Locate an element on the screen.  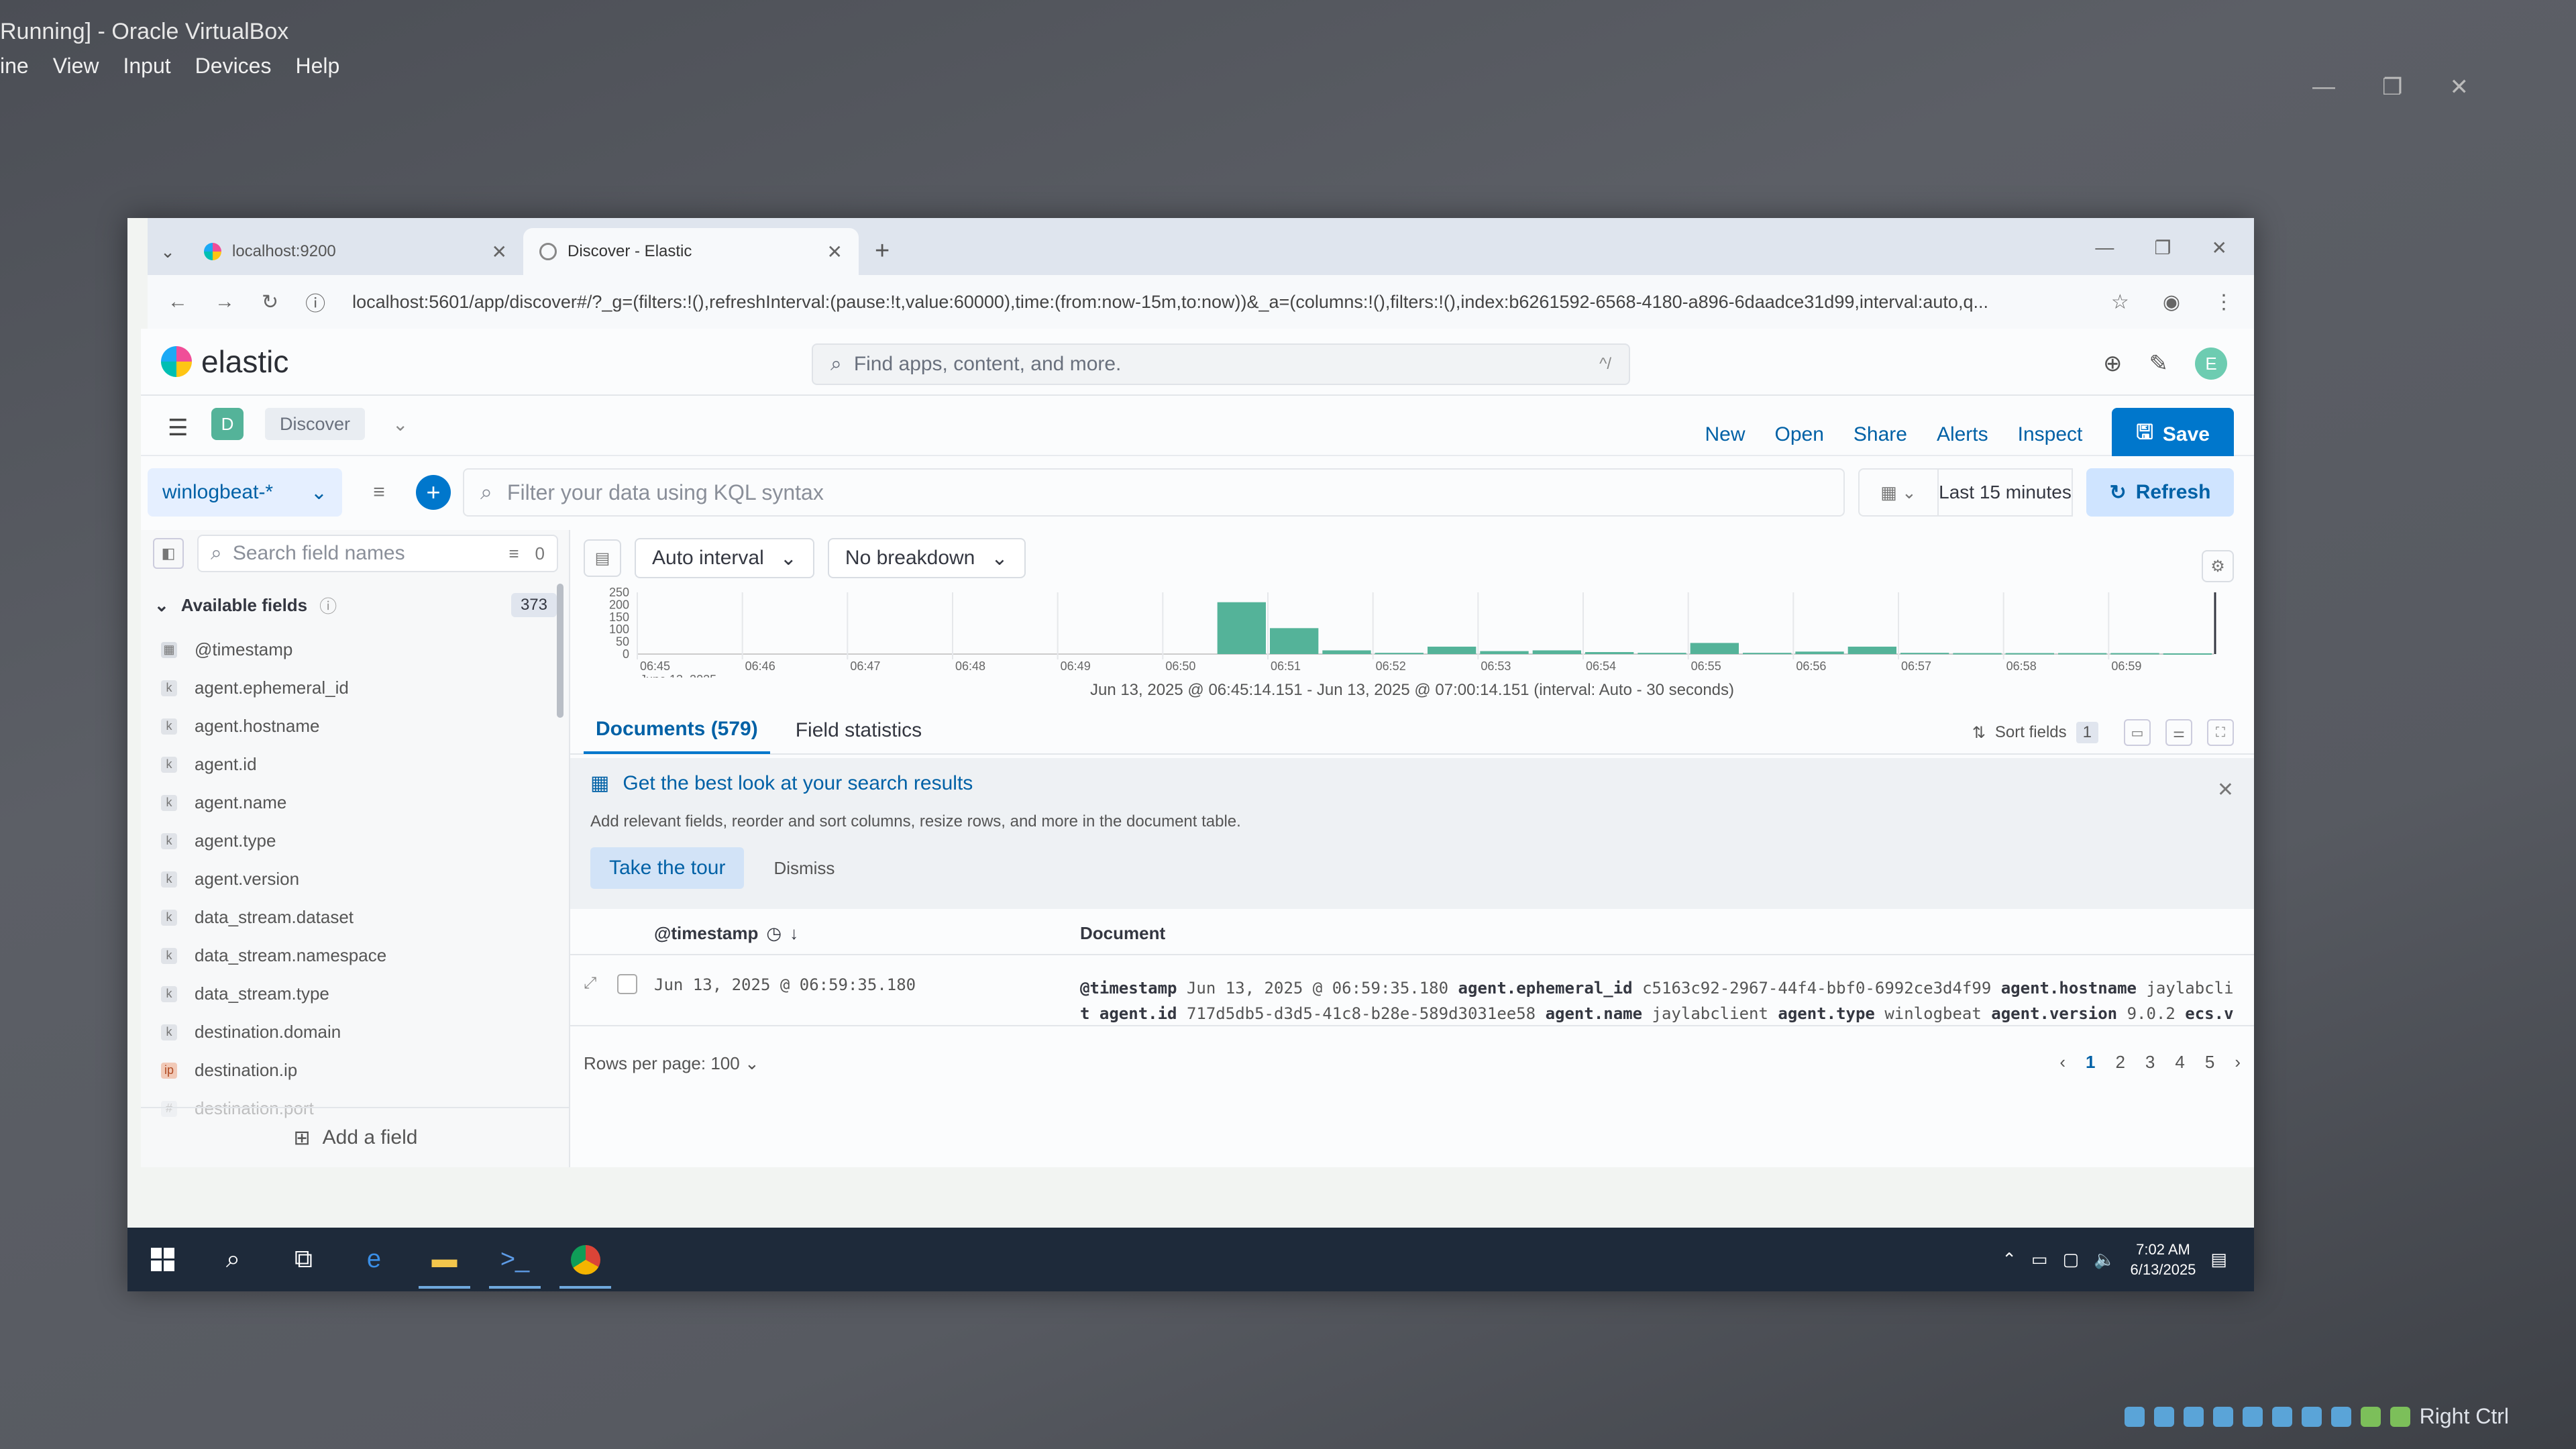
data-view-picker: winlogbeat-* ⌄ is located at coordinates (245, 492).